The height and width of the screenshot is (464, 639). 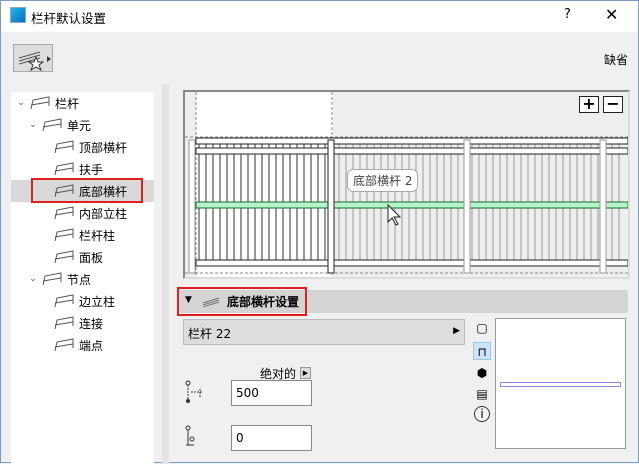 What do you see at coordinates (589, 104) in the screenshot?
I see `zoom-in-button: +` at bounding box center [589, 104].